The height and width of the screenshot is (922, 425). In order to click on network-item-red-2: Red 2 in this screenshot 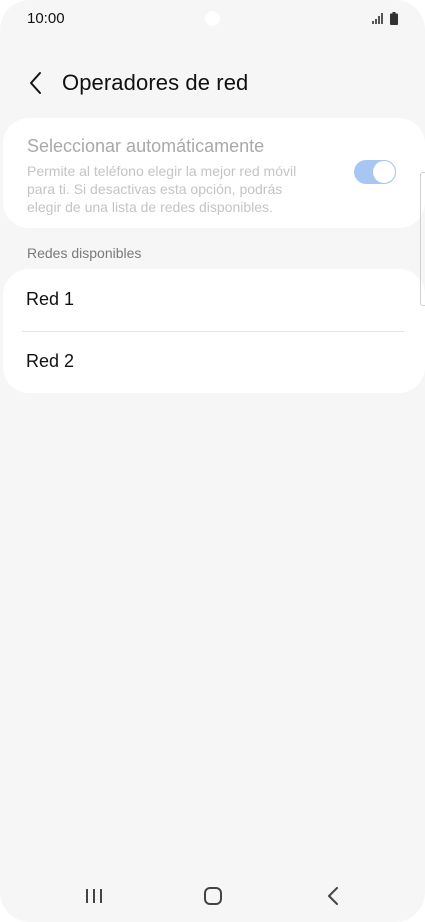, I will do `click(214, 362)`.